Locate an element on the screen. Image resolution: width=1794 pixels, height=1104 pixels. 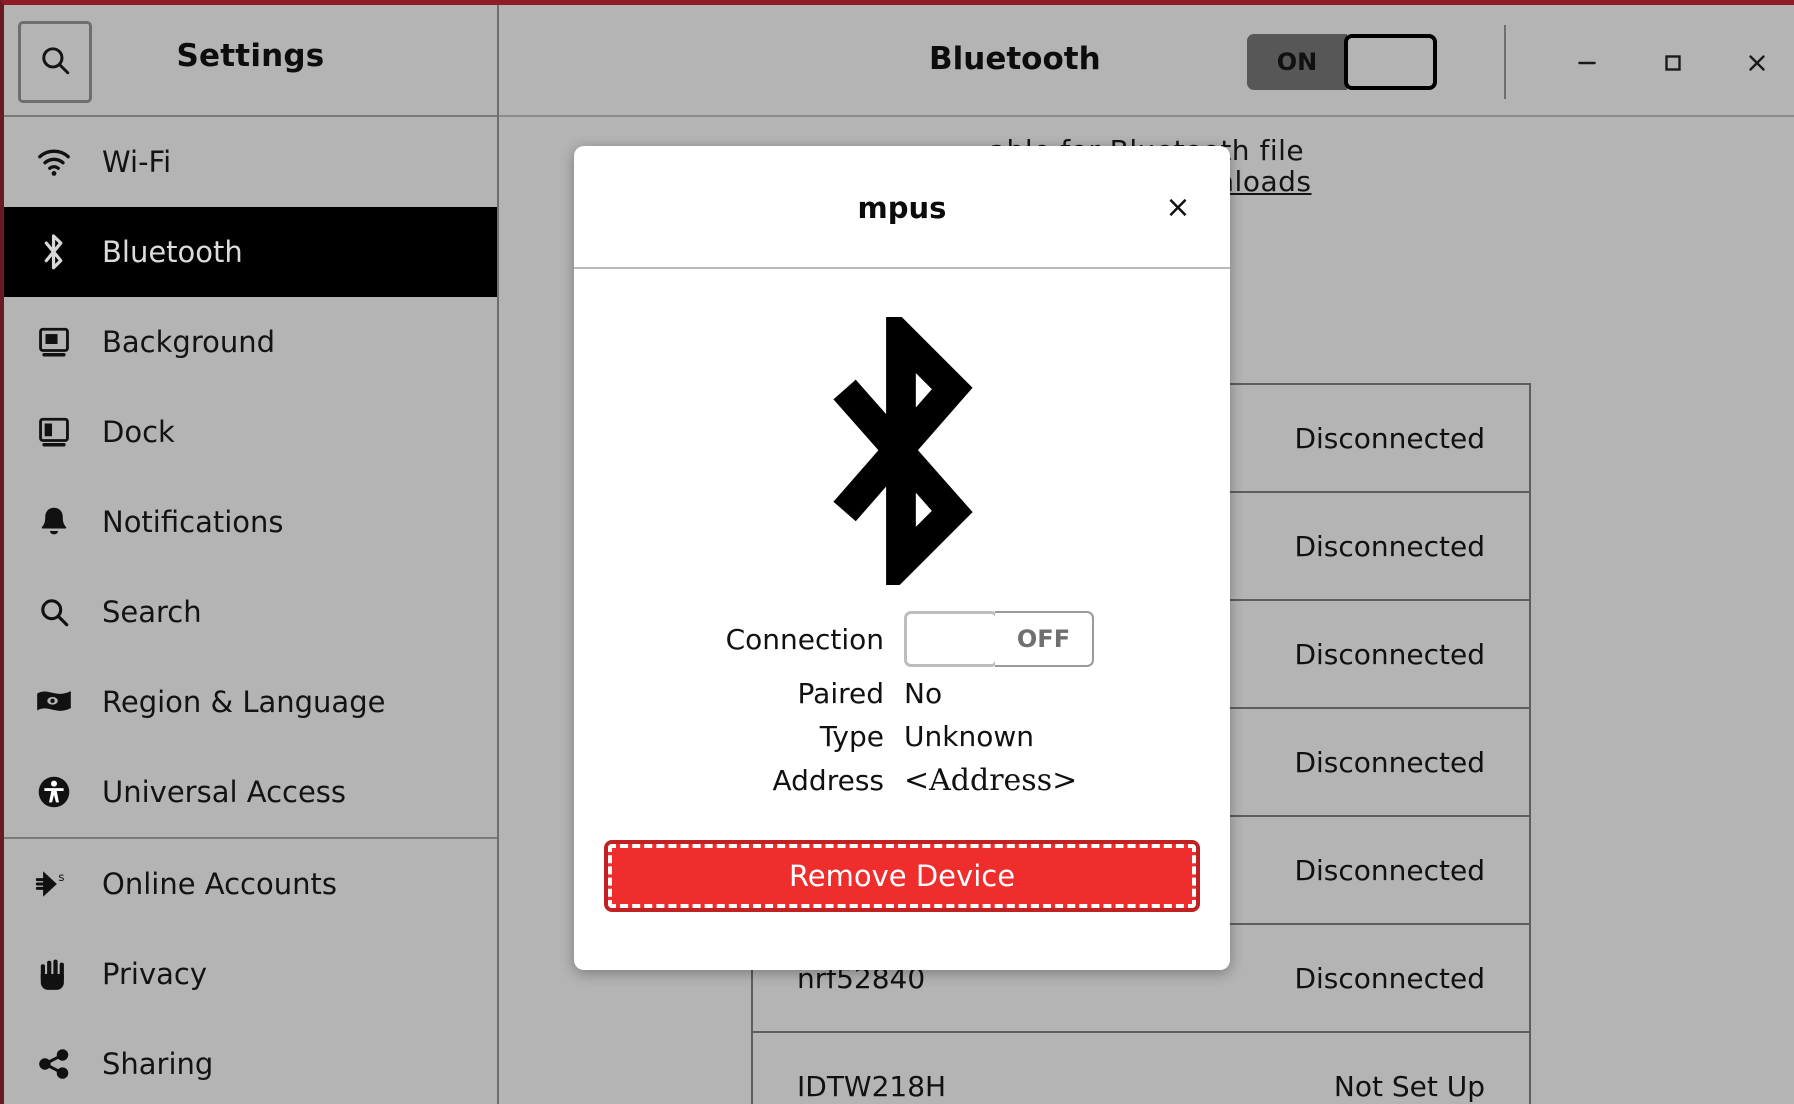
sidebar-item-sharing: Sharing is located at coordinates (250, 1061).